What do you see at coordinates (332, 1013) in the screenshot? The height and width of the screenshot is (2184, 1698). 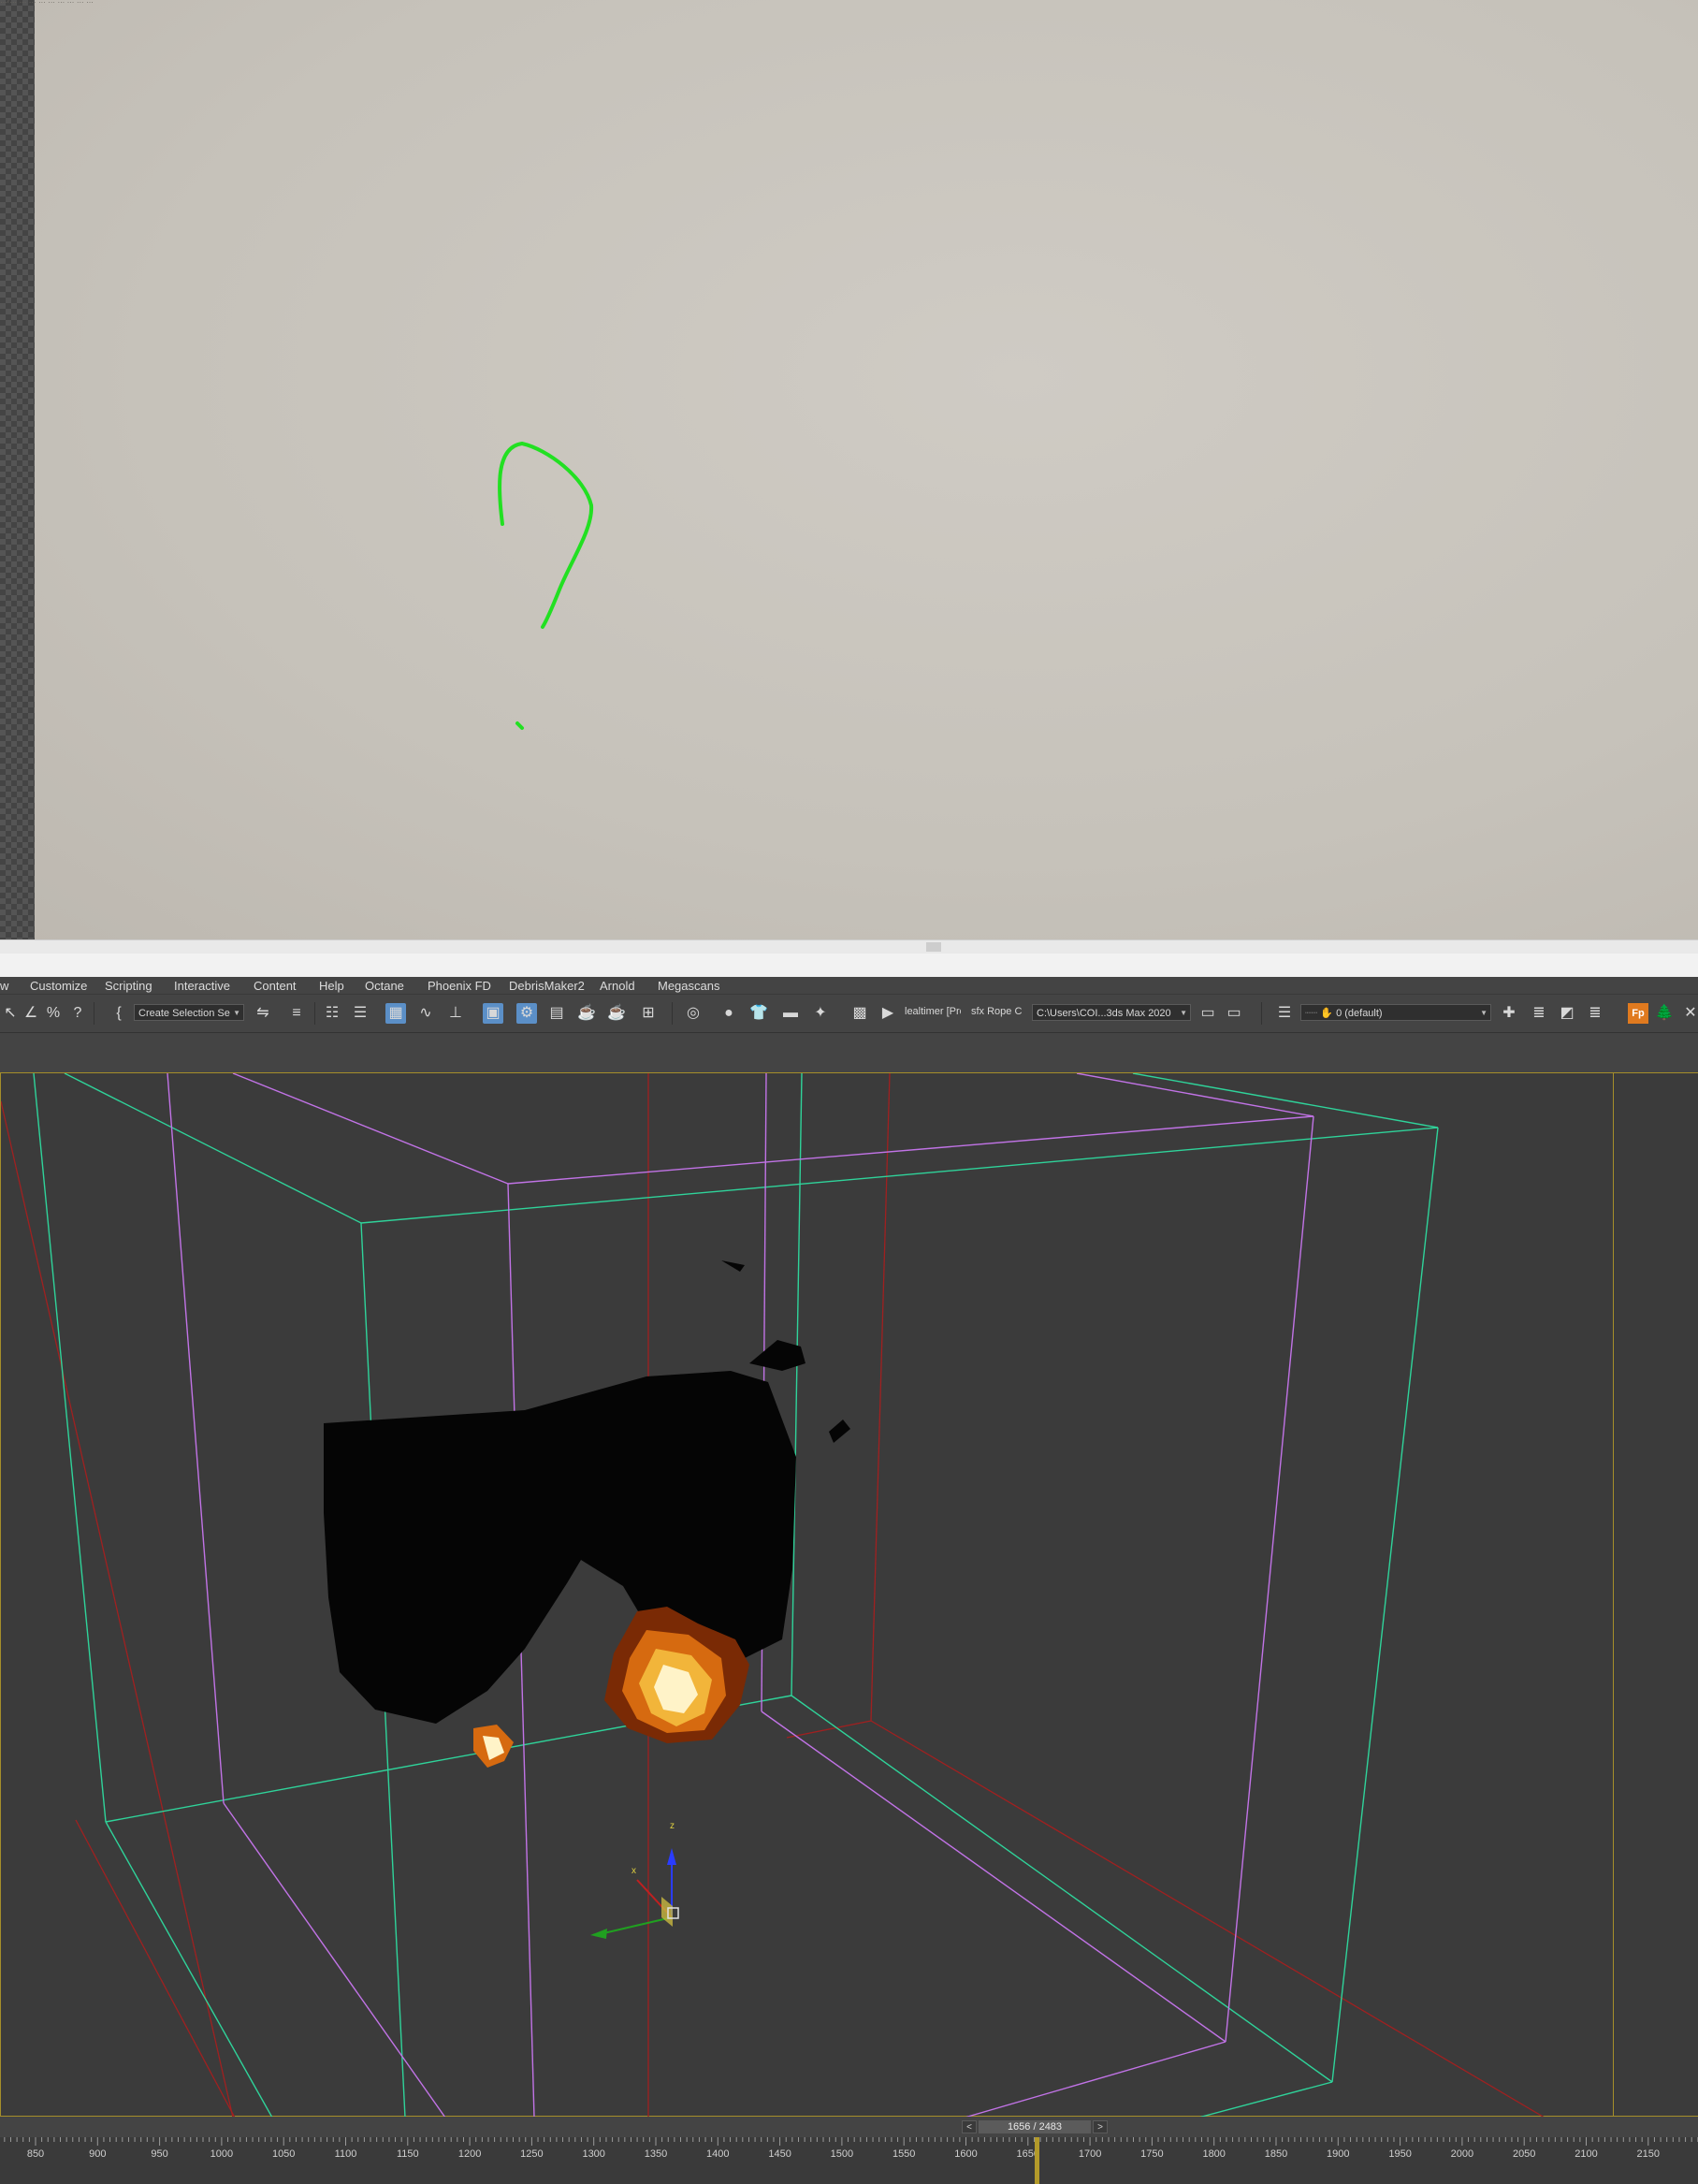 I see `scene-explorer-icon: ☷` at bounding box center [332, 1013].